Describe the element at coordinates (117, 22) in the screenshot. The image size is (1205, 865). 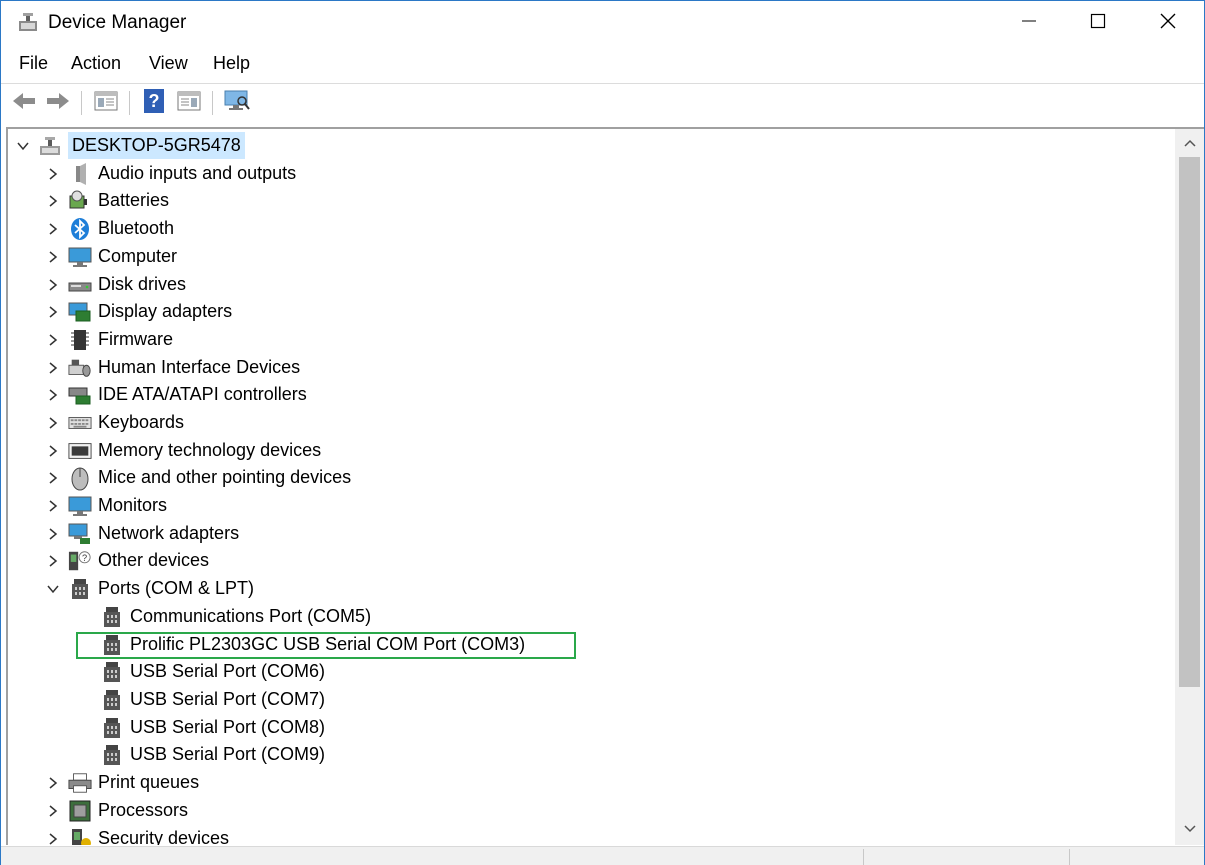
I see `window-title: Device Manager` at that location.